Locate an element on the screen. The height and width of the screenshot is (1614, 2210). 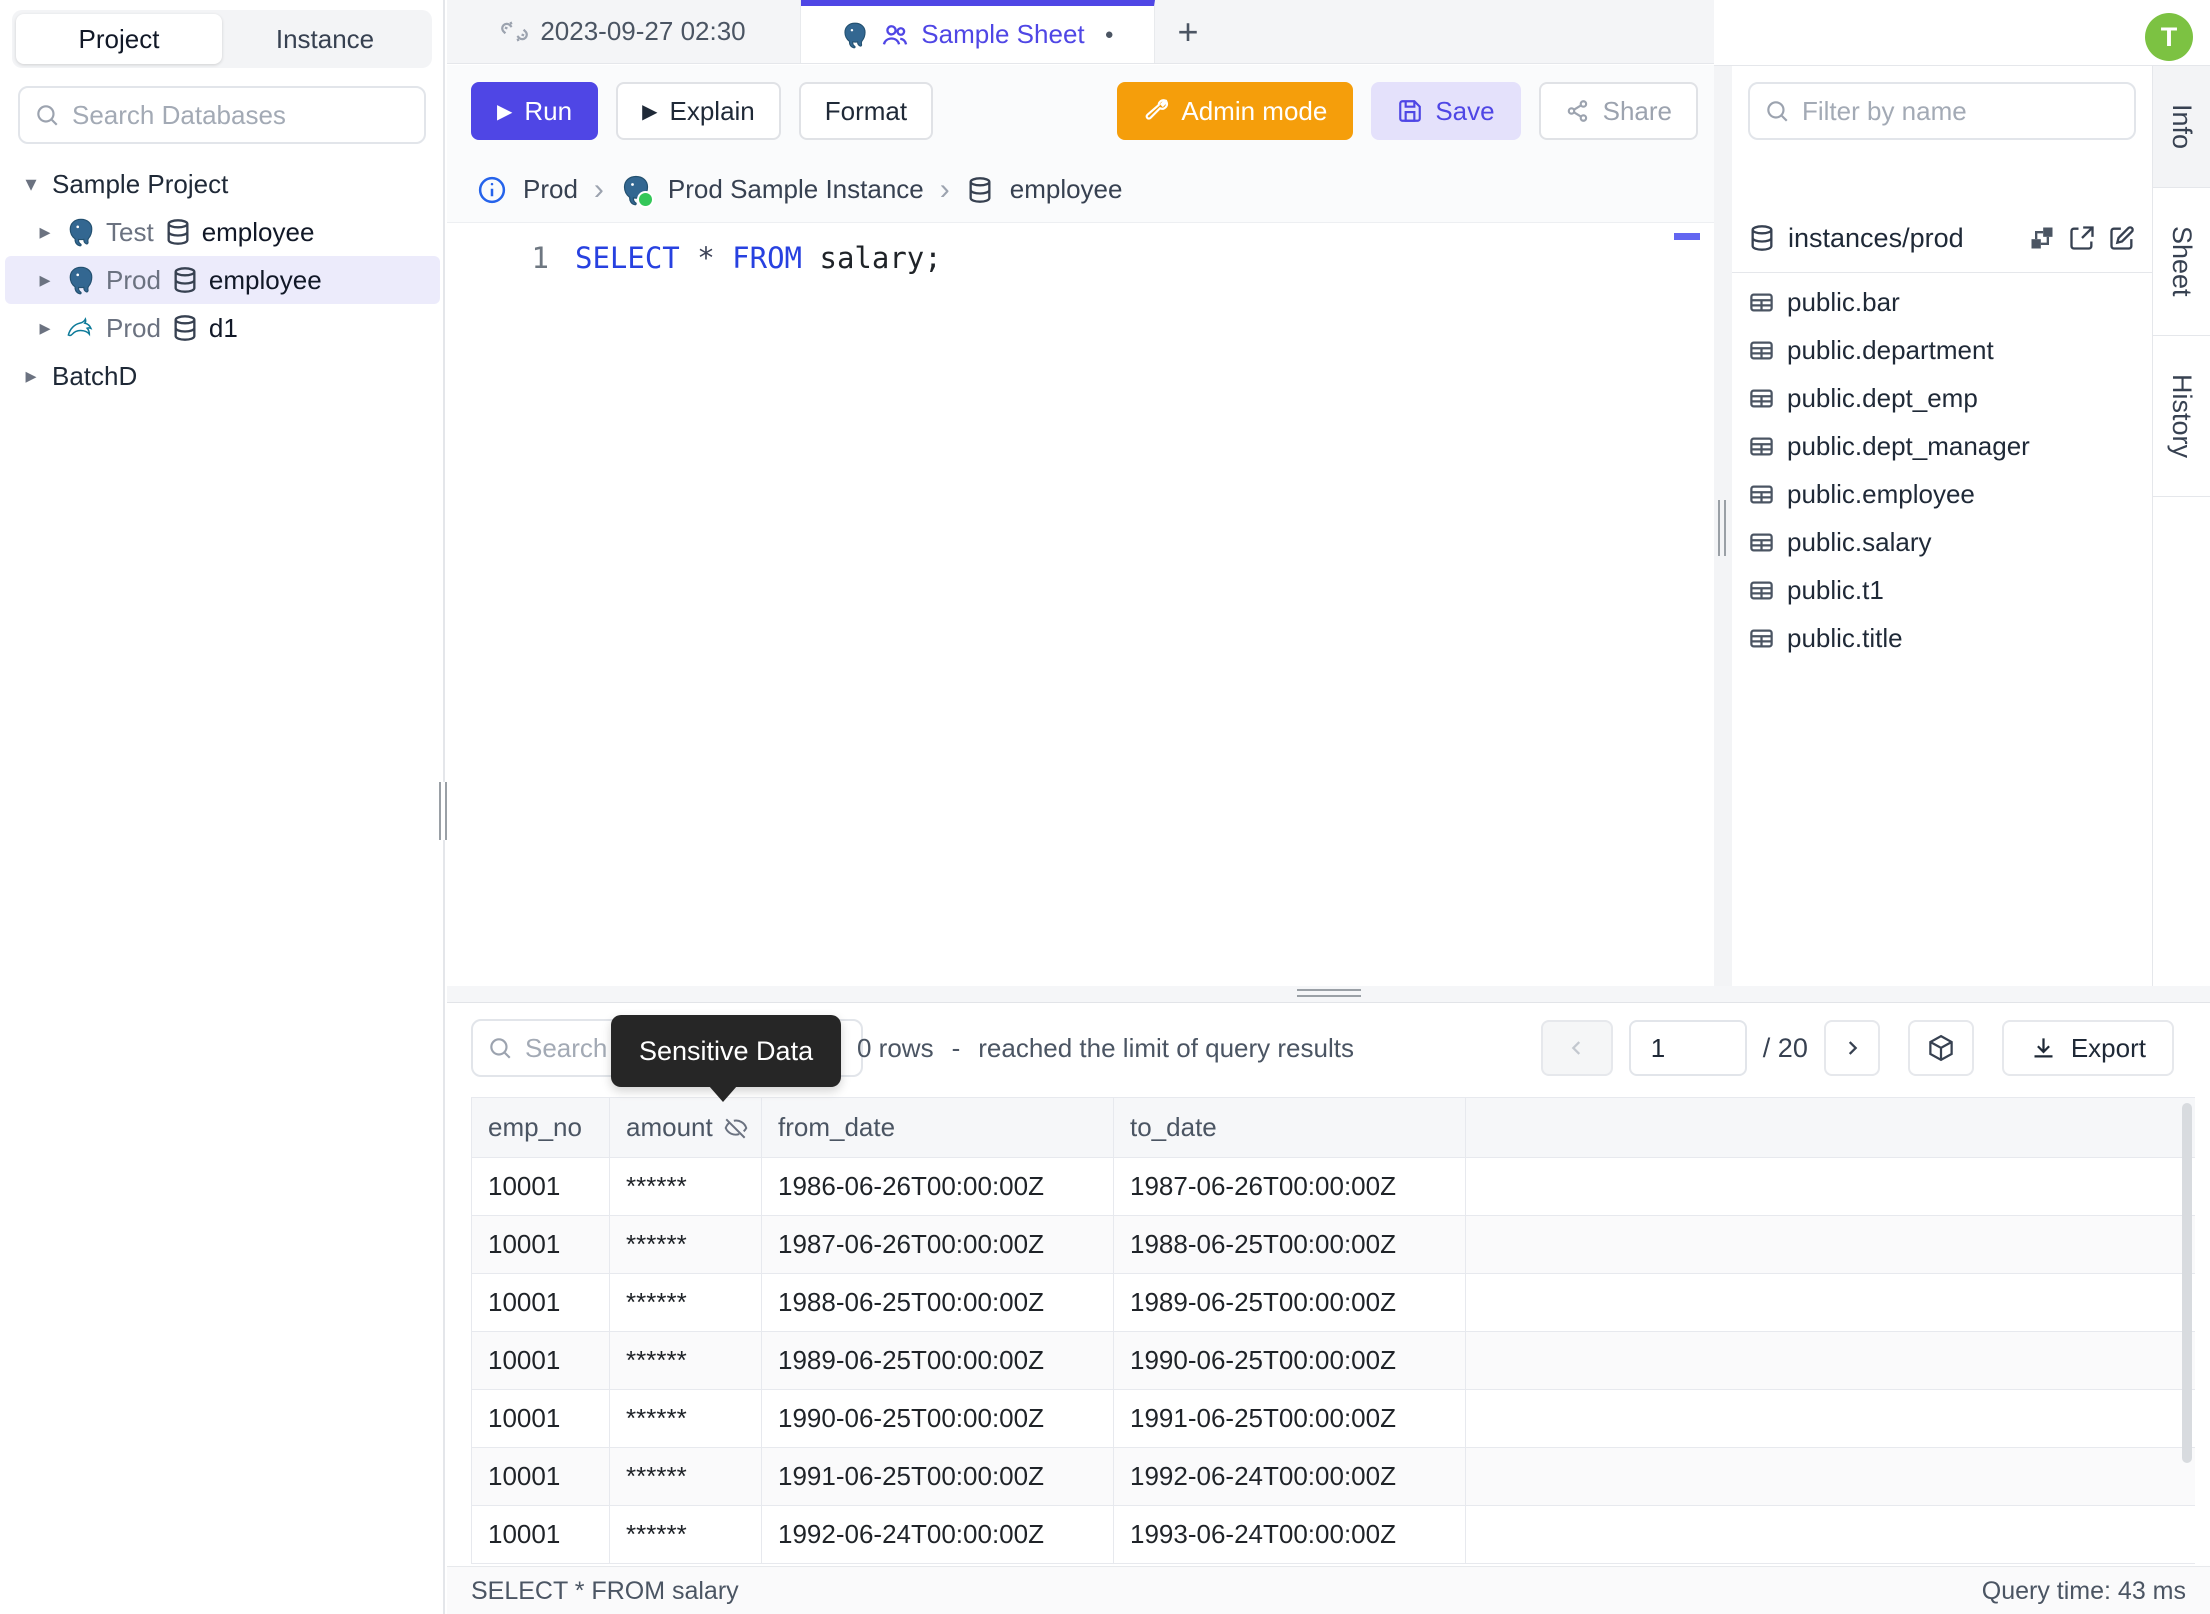
breadcrumb-environment: Prod is located at coordinates (550, 189).